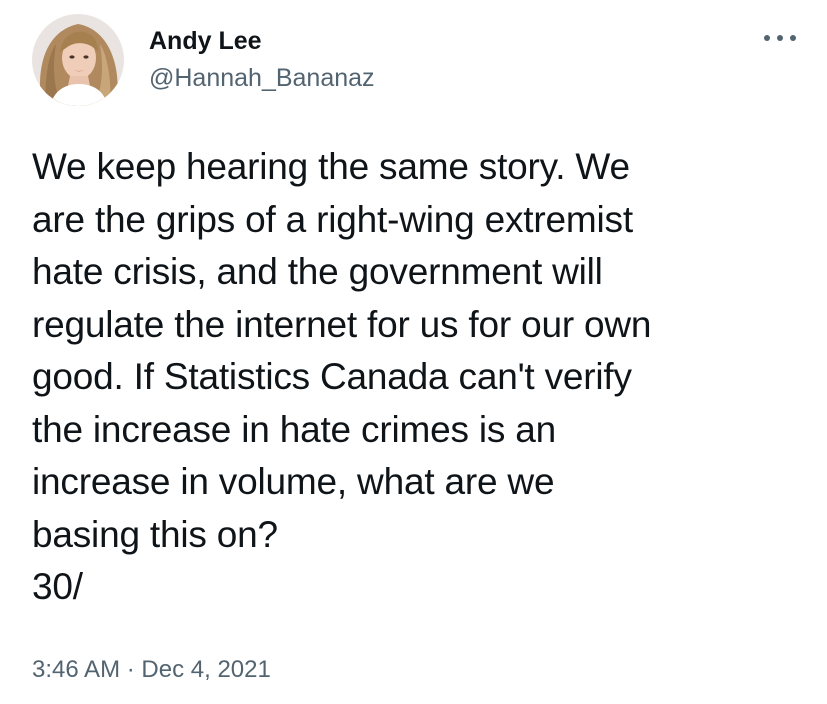 This screenshot has width=827, height=704. Describe the element at coordinates (317, 271) in the screenshot. I see `tweet-text-line: hate crisis, and the government will` at that location.